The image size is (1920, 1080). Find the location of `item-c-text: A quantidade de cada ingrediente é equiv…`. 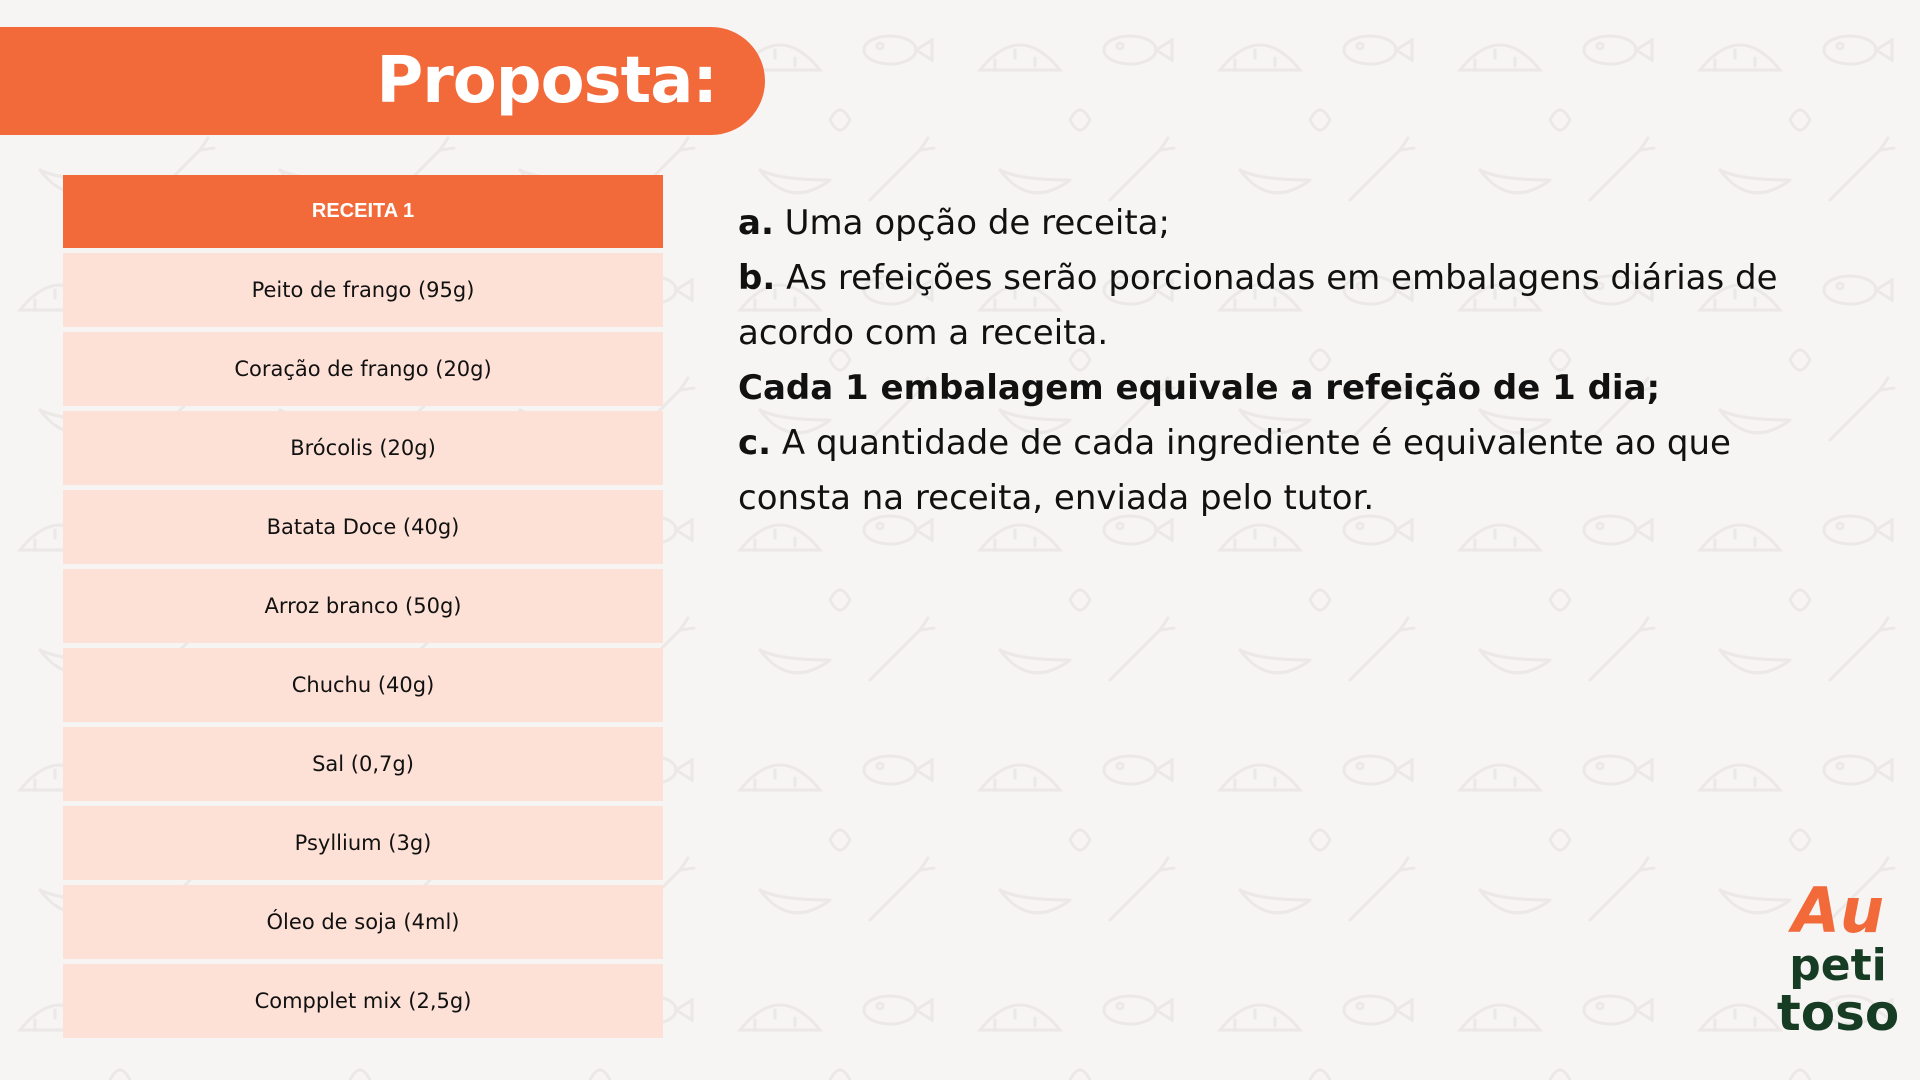

item-c-text: A quantidade de cada ingrediente é equiv… is located at coordinates (1234, 470).